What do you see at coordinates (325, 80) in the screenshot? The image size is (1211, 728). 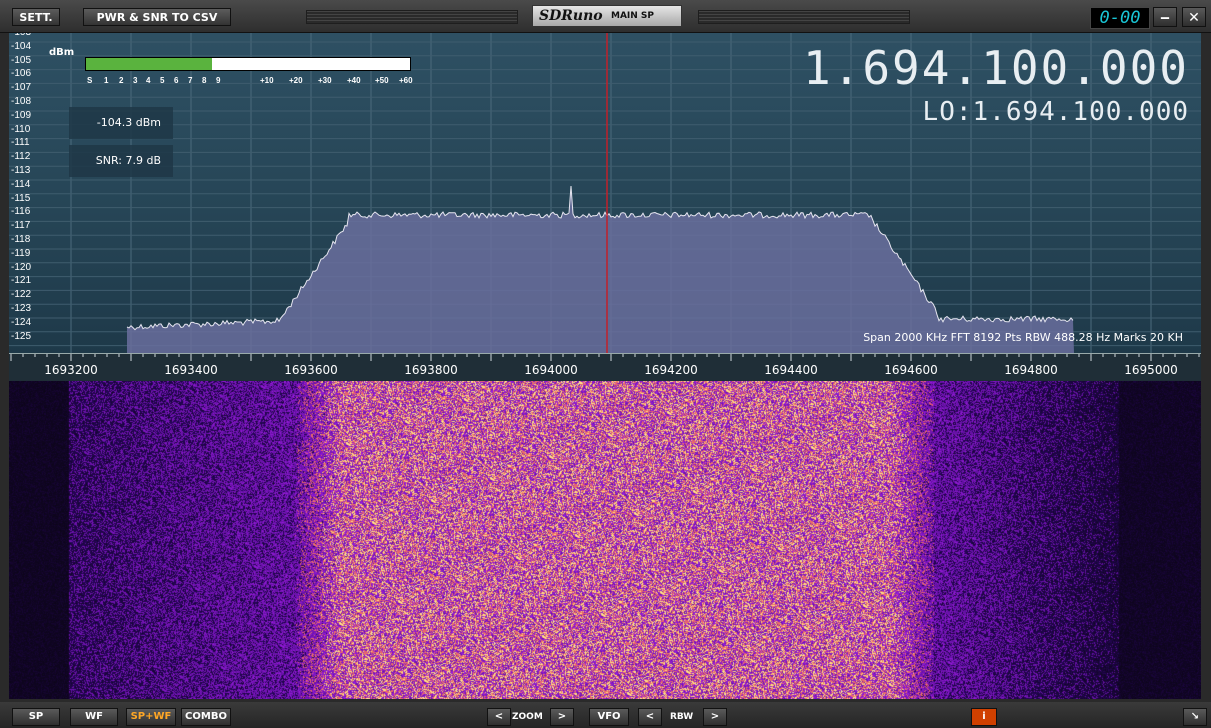 I see `s-meter-mark: +30` at bounding box center [325, 80].